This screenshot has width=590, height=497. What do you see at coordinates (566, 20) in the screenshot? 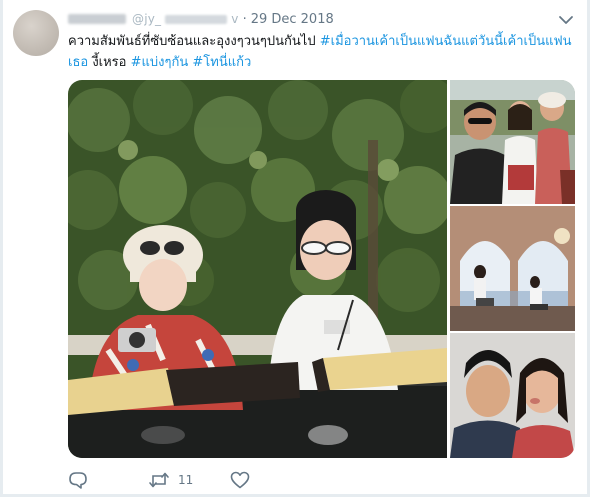
I see `chevron-down-icon` at bounding box center [566, 20].